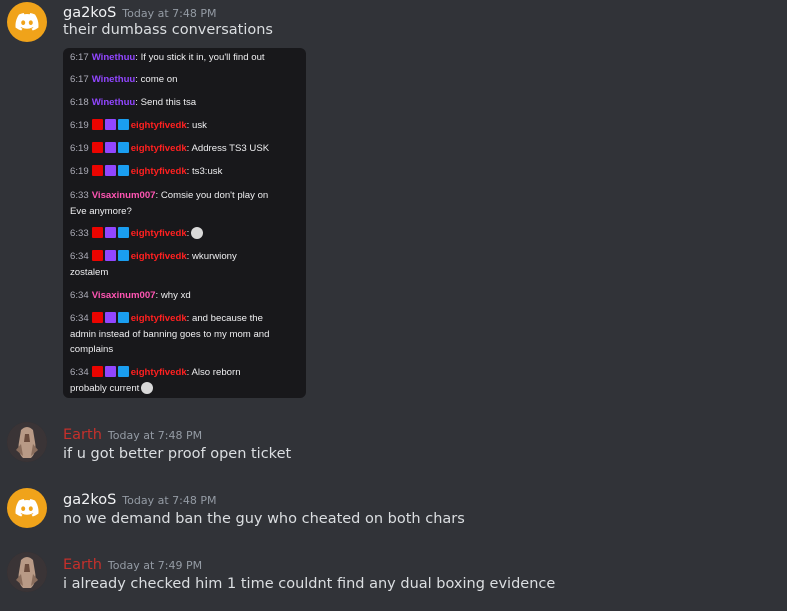 This screenshot has width=787, height=611. Describe the element at coordinates (153, 264) in the screenshot. I see `chat-line: 6:34 eightyfivedk: wkurwiony zostalem` at that location.